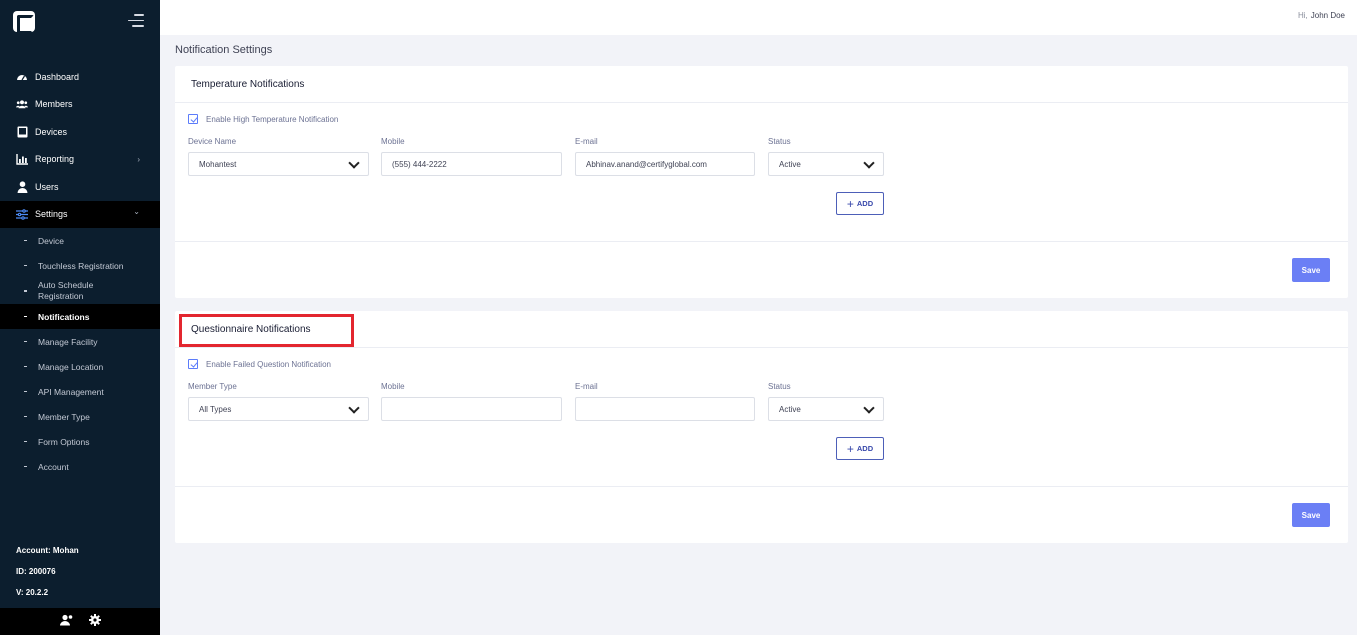  I want to click on submenu-item-member-type: Member Type, so click(80, 416).